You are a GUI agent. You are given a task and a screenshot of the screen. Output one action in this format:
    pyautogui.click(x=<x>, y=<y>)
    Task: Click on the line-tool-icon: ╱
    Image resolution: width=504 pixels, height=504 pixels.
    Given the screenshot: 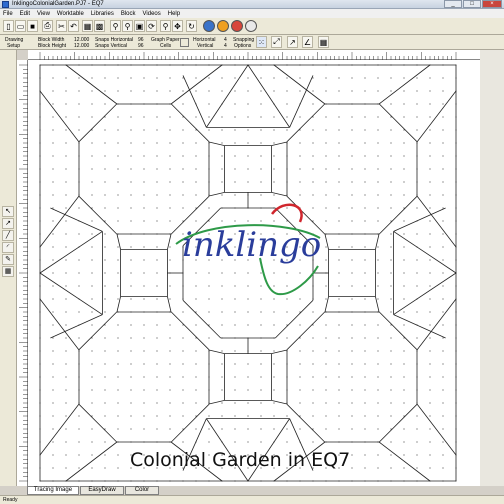 What is the action you would take?
    pyautogui.click(x=8, y=235)
    